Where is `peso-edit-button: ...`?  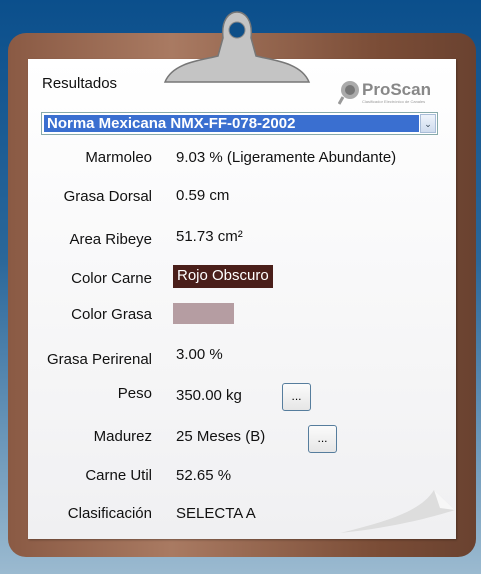 peso-edit-button: ... is located at coordinates (296, 397).